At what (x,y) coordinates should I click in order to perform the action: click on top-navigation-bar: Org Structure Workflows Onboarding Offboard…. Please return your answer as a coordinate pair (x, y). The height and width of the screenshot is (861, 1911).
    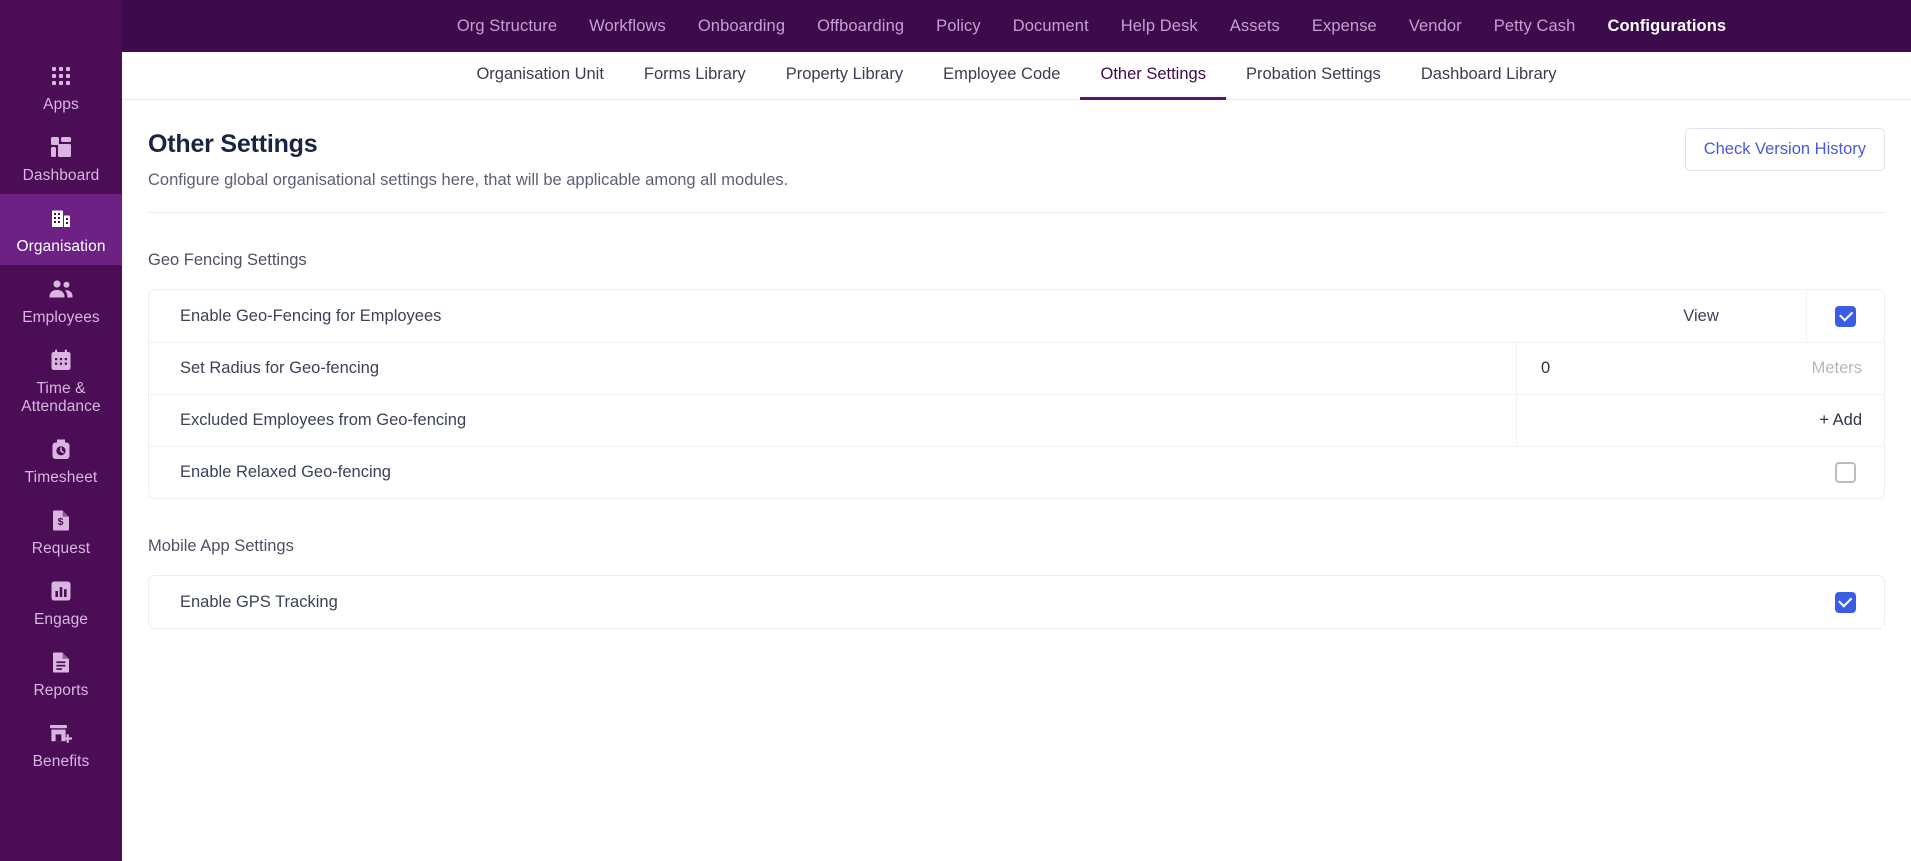
    Looking at the image, I should click on (1016, 26).